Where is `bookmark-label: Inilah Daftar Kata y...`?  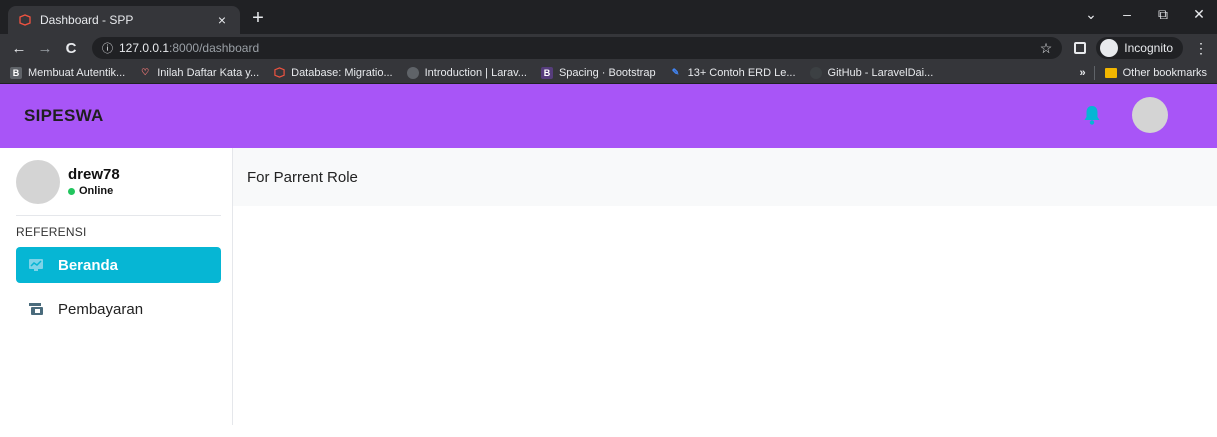
bookmark-label: Inilah Daftar Kata y... is located at coordinates (208, 72).